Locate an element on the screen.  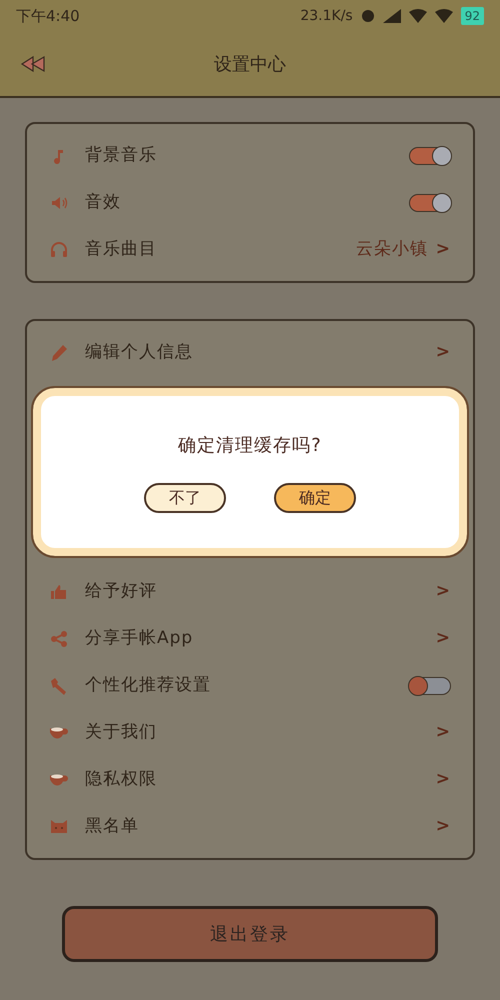
setting-label: 背景音乐 is located at coordinates (121, 155).